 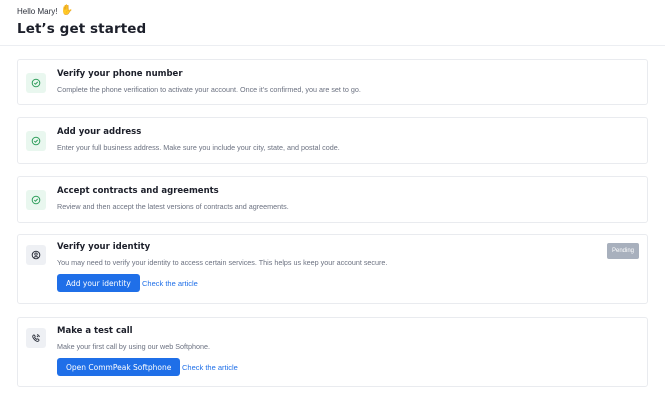 What do you see at coordinates (119, 367) in the screenshot?
I see `open-softphone-button: Open CommPeak Softphone` at bounding box center [119, 367].